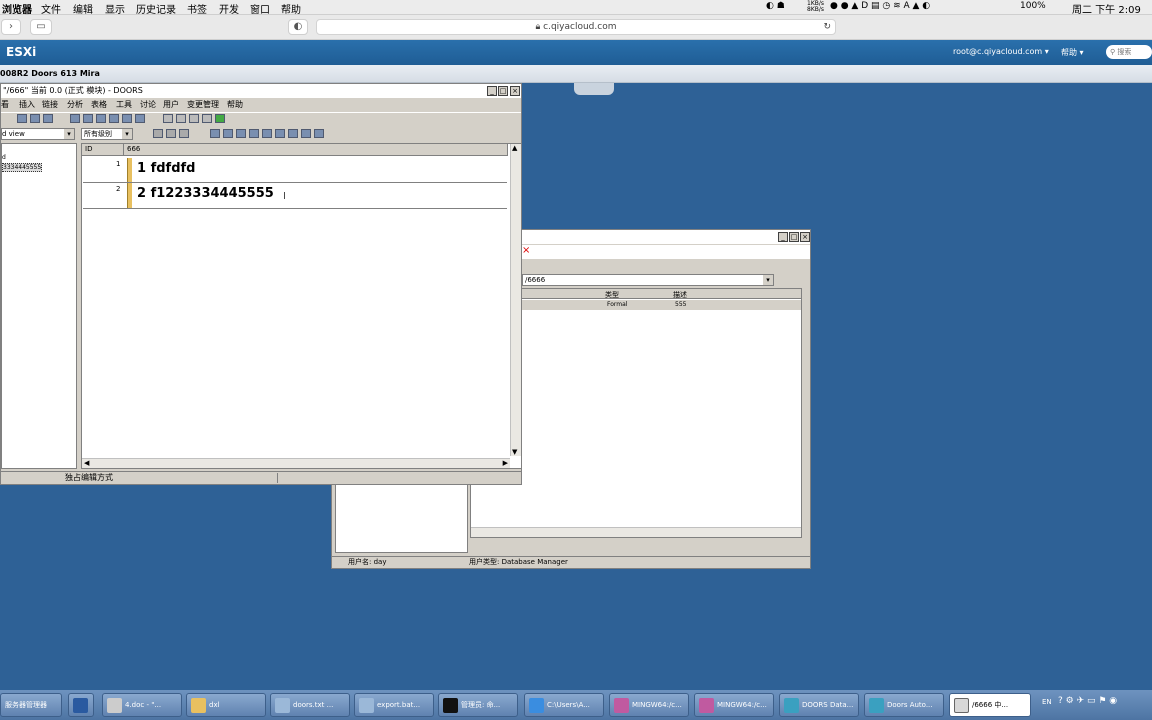 The height and width of the screenshot is (720, 1152). Describe the element at coordinates (107, 134) in the screenshot. I see `level-select: 所有级别 ▾` at that location.